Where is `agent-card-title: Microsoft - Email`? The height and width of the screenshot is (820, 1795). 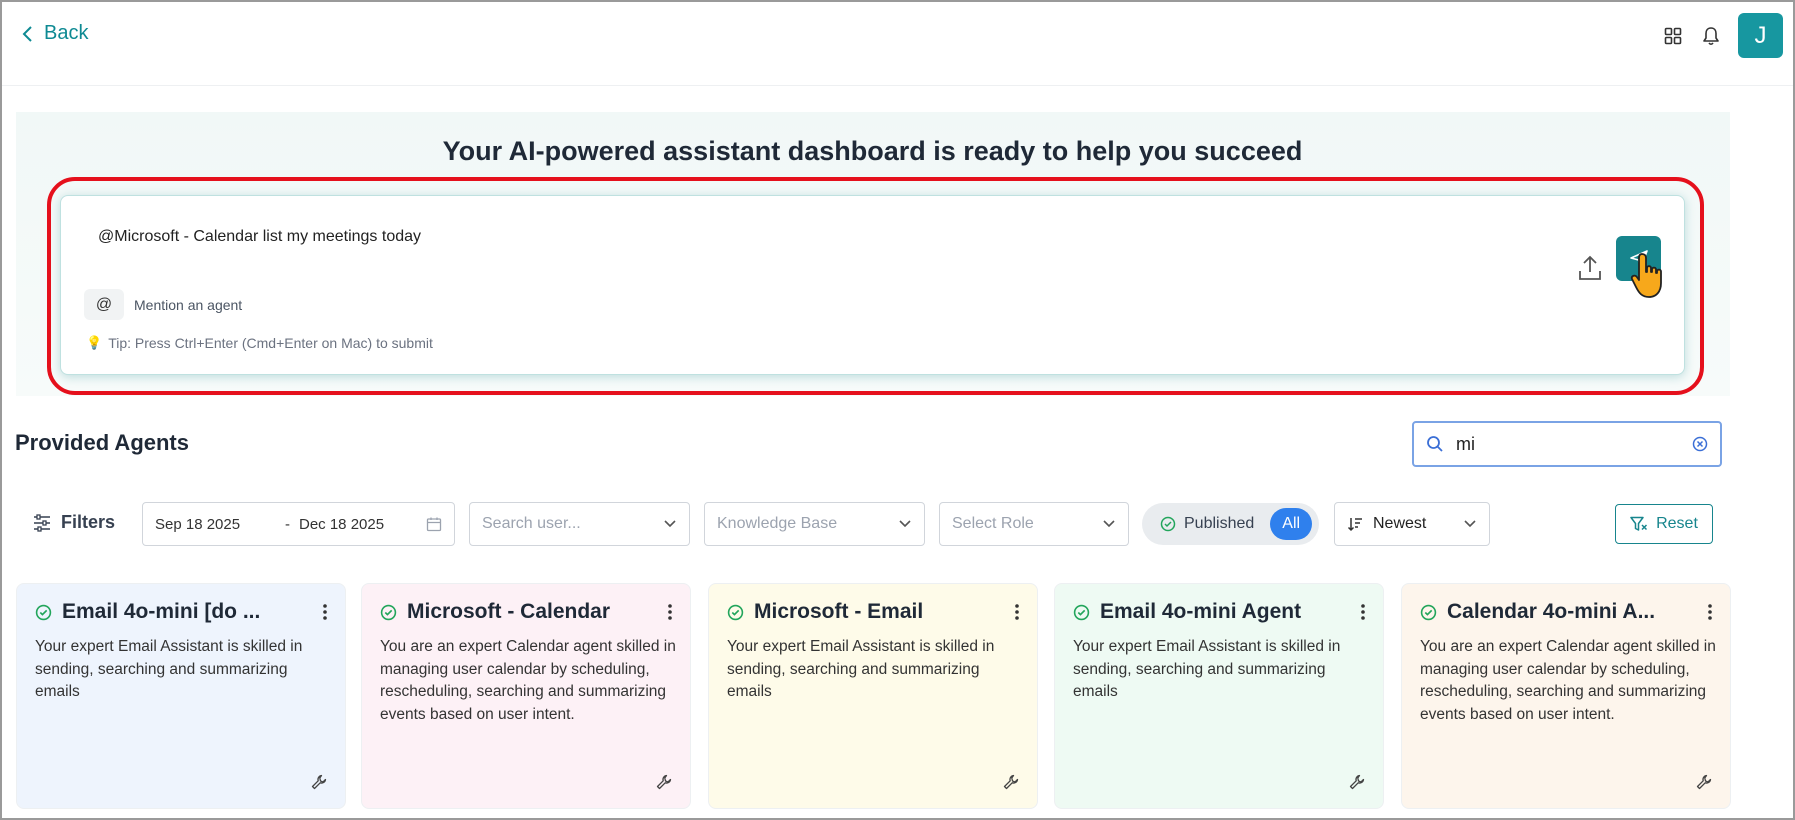
agent-card-title: Microsoft - Email is located at coordinates (839, 611).